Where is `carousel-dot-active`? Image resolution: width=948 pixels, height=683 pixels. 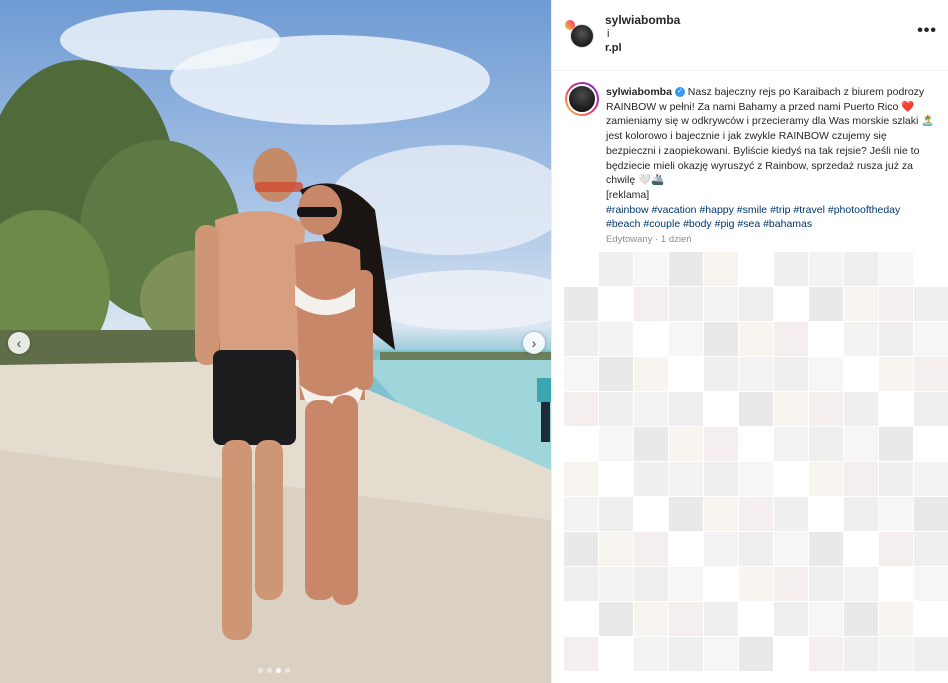 carousel-dot-active is located at coordinates (278, 670).